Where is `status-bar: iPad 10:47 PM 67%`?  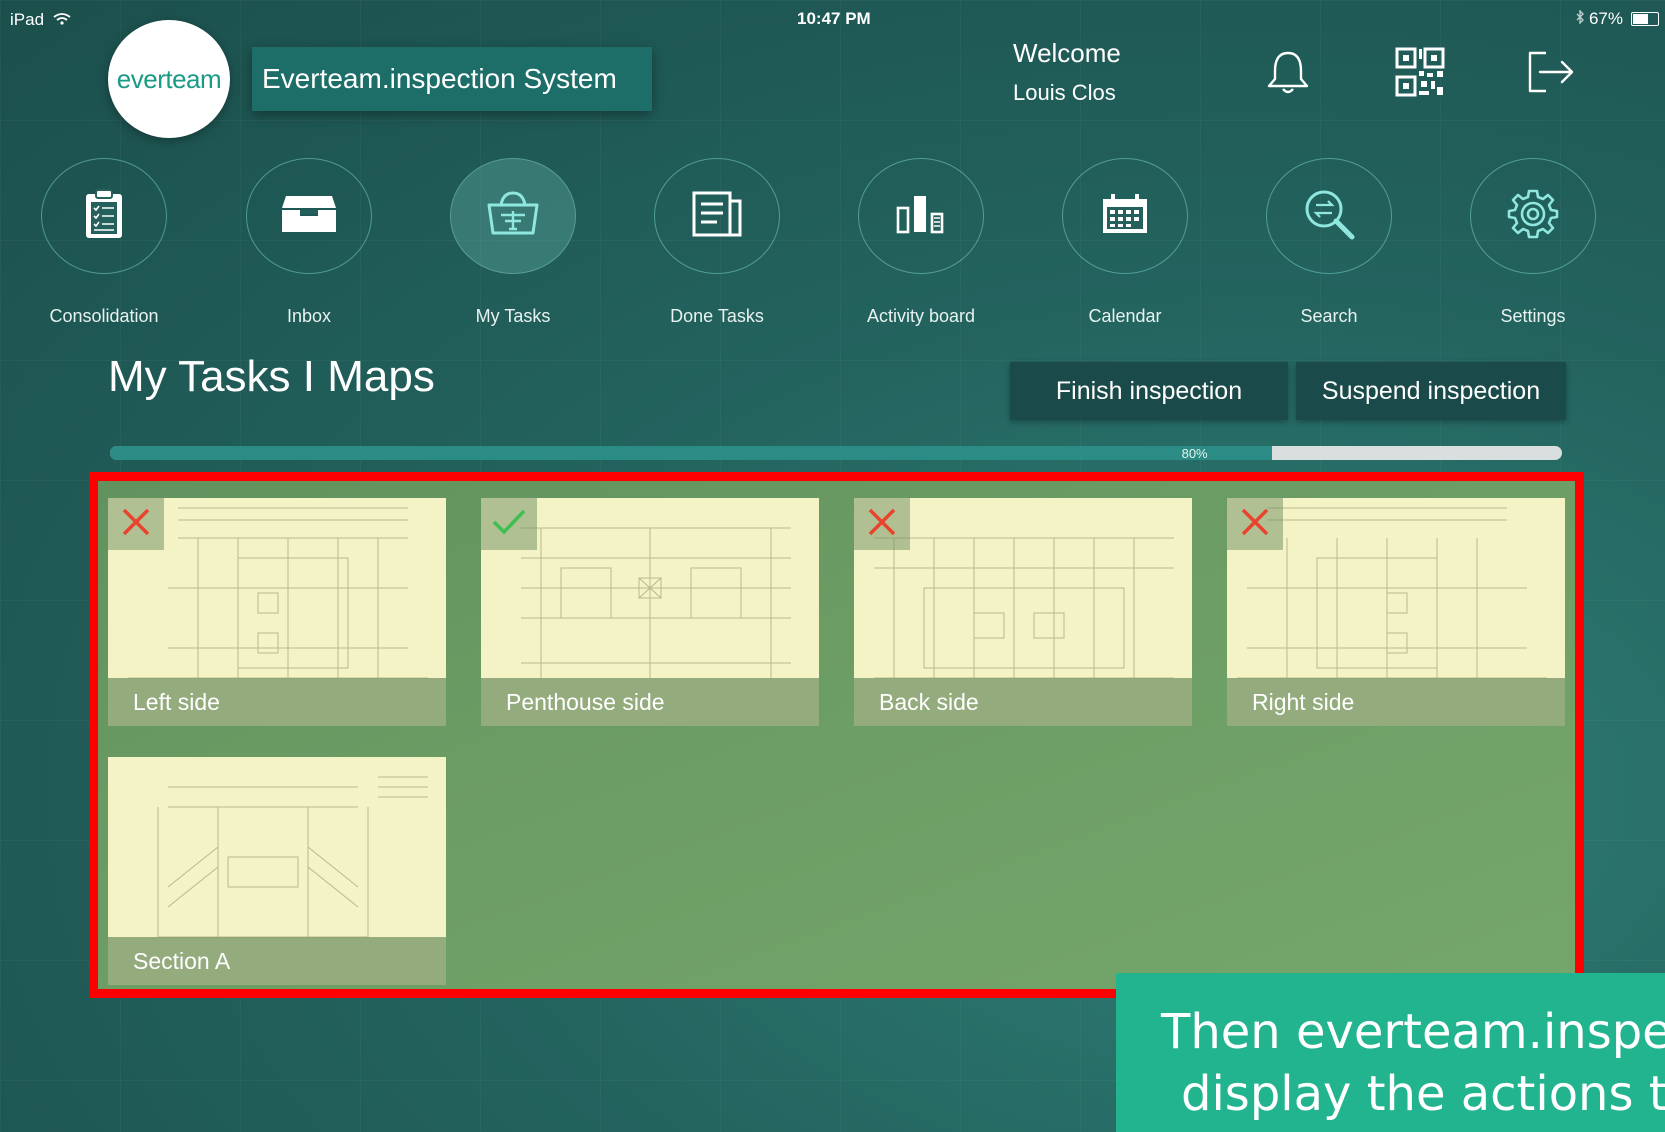
status-bar: iPad 10:47 PM 67% is located at coordinates (832, 19).